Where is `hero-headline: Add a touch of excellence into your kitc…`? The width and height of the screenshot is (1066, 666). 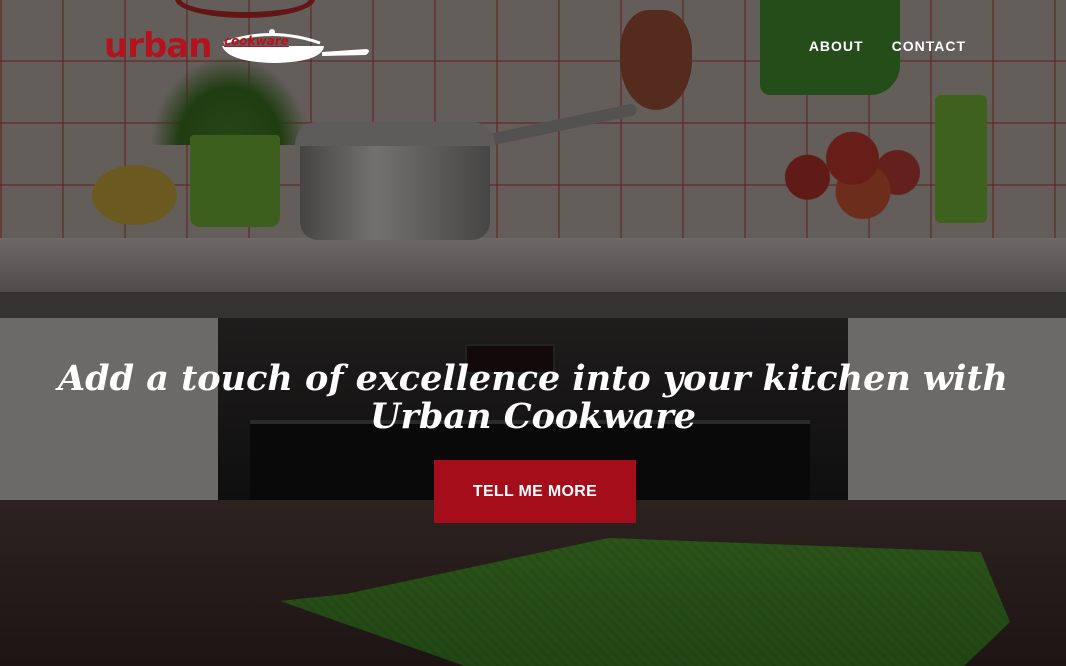
hero-headline: Add a touch of excellence into your kitc… is located at coordinates (533, 398).